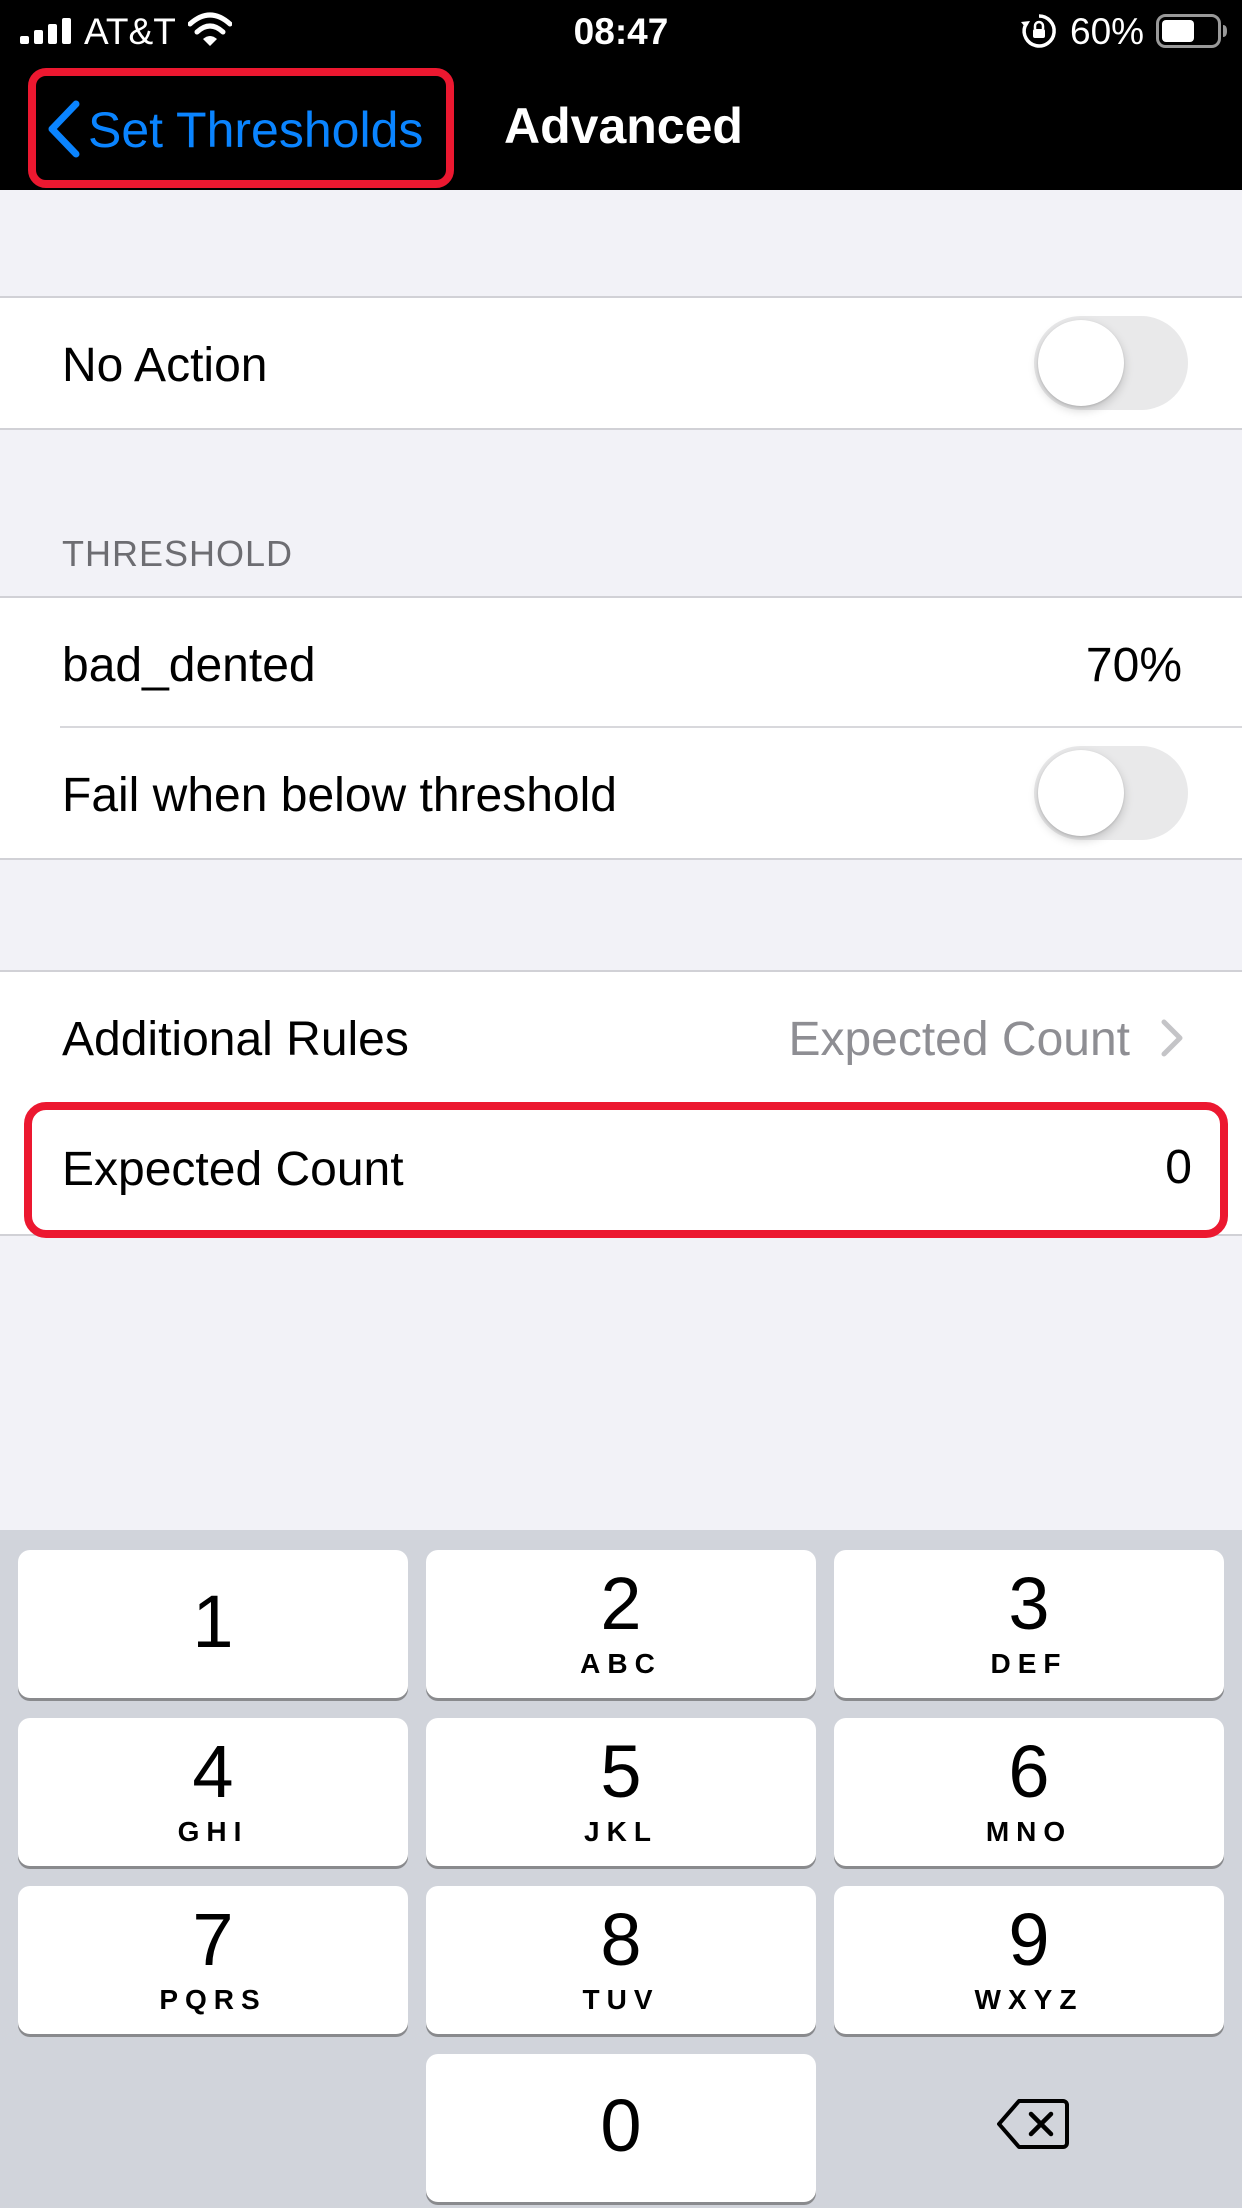 This screenshot has width=1242, height=2208. I want to click on no-action-group: No Action, so click(621, 363).